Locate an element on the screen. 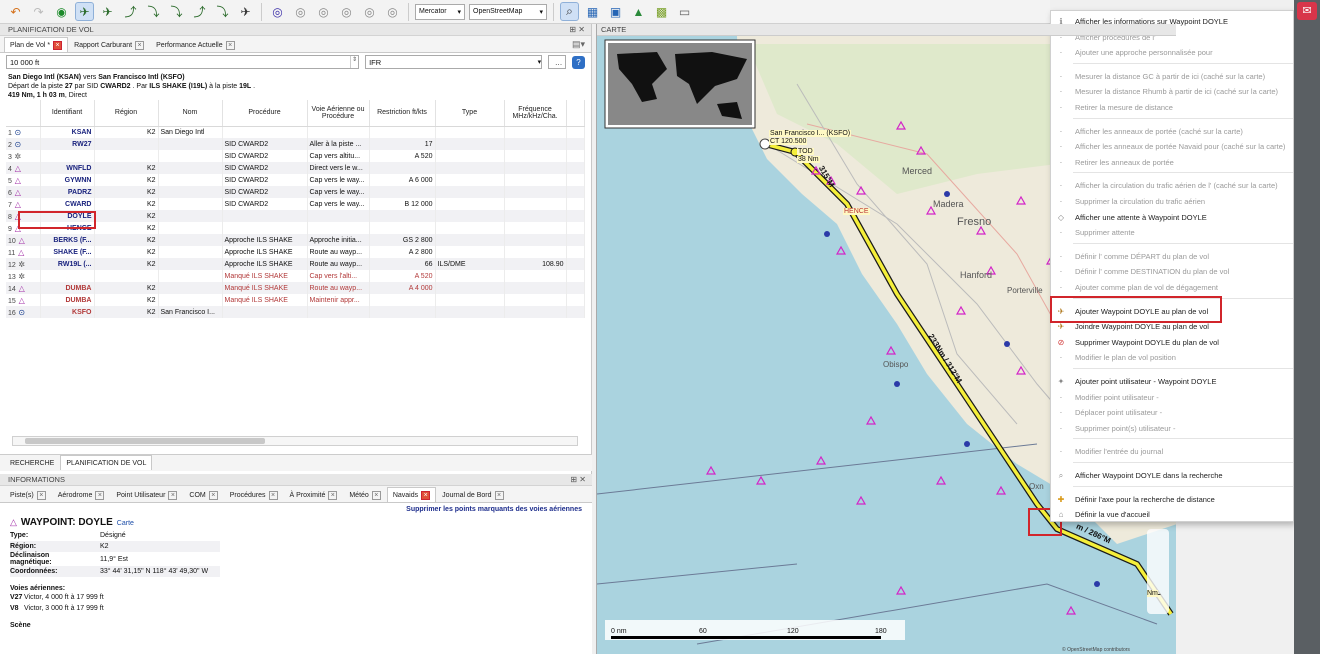 The height and width of the screenshot is (654, 1320). tab-flight-planning: PLANIFICATION DE VOL is located at coordinates (106, 462).